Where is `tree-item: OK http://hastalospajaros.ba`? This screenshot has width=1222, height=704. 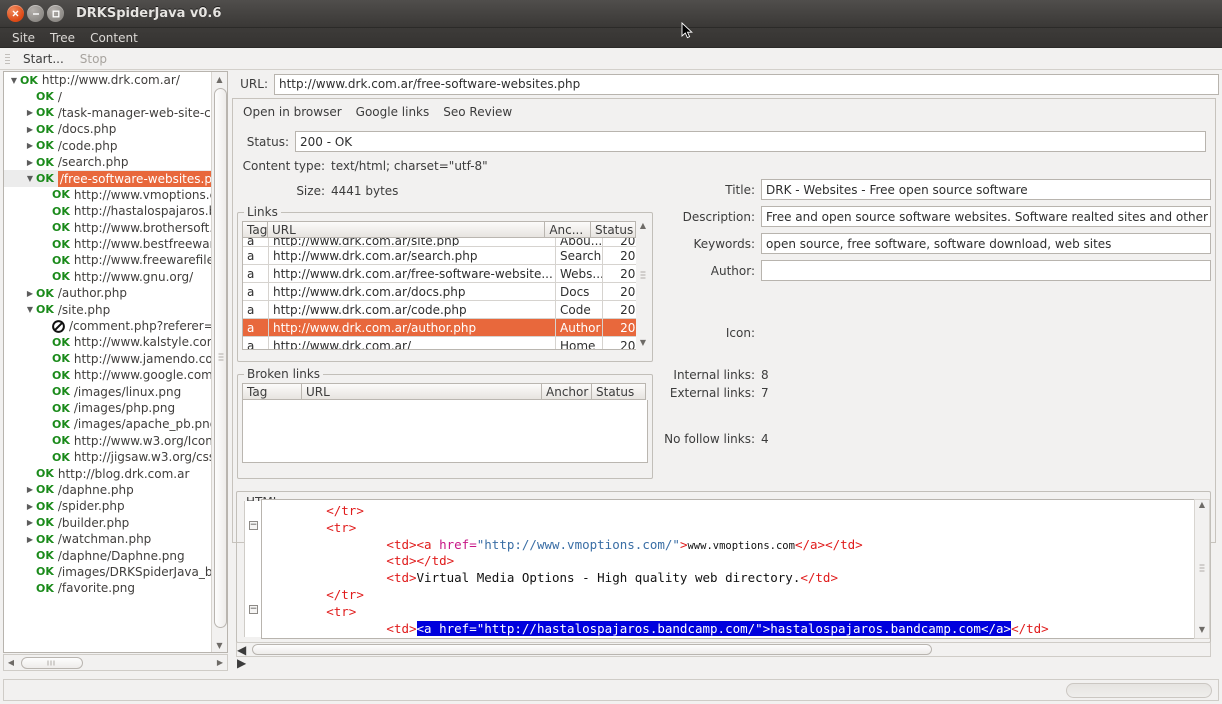 tree-item: OK http://hastalospajaros.ba is located at coordinates (108, 211).